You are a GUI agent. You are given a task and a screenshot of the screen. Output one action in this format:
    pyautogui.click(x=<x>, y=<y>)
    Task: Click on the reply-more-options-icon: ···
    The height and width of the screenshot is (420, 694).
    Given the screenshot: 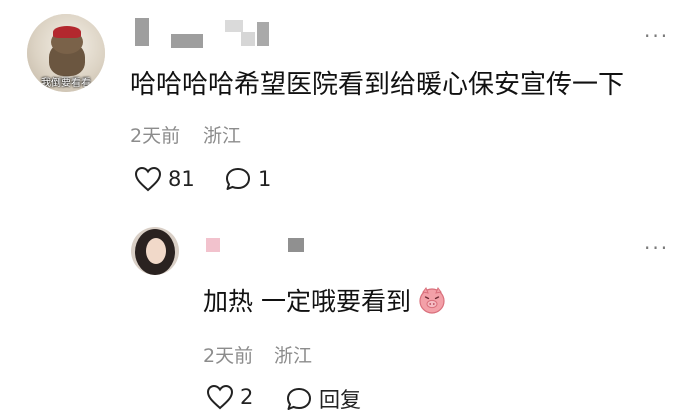 What is the action you would take?
    pyautogui.click(x=656, y=248)
    